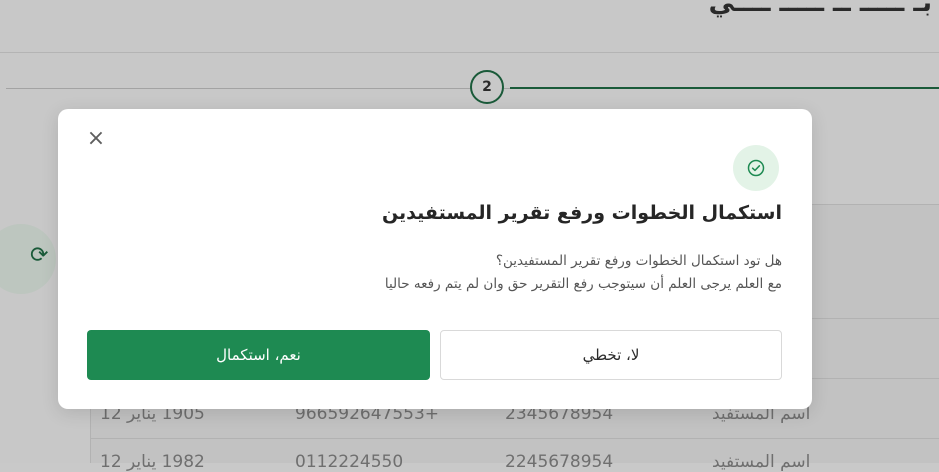 This screenshot has width=939, height=472. Describe the element at coordinates (39, 255) in the screenshot. I see `document-icon: ⟳` at that location.